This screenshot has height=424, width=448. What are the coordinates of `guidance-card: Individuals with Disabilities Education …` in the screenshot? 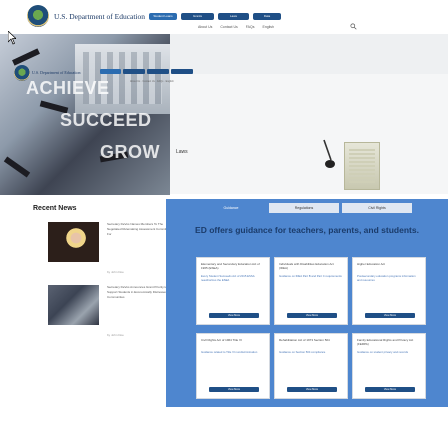 It's located at (311, 291).